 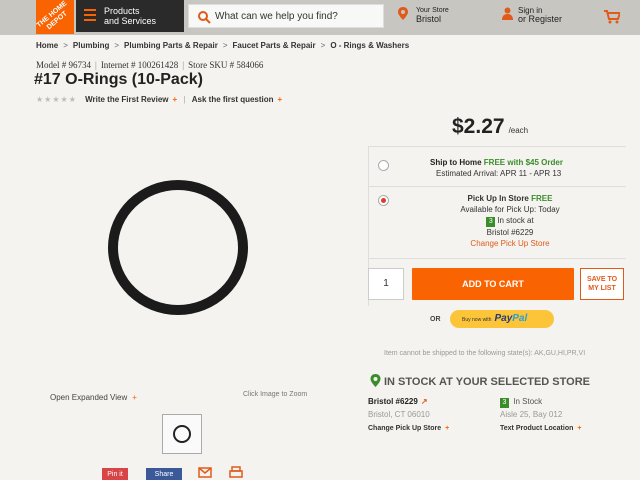 What do you see at coordinates (91, 45) in the screenshot?
I see `breadcrumb-plumbing: Plumbing` at bounding box center [91, 45].